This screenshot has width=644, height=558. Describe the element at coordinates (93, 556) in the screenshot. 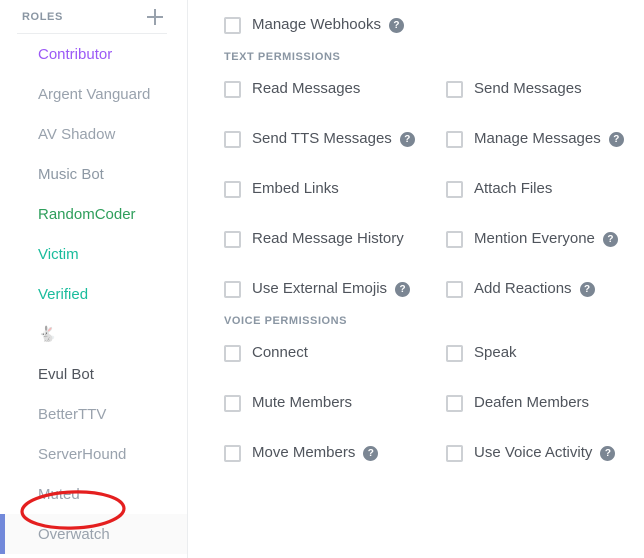

I see `role-list-item: @everyone` at that location.